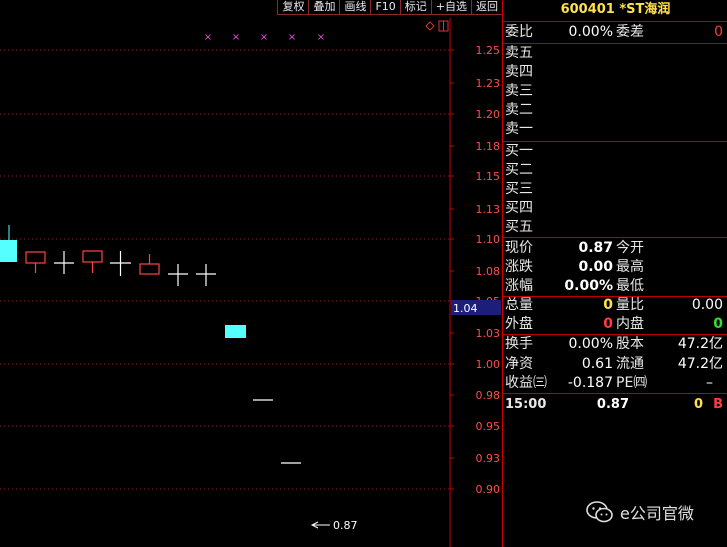  I want to click on weibi-label: 委比, so click(519, 32).